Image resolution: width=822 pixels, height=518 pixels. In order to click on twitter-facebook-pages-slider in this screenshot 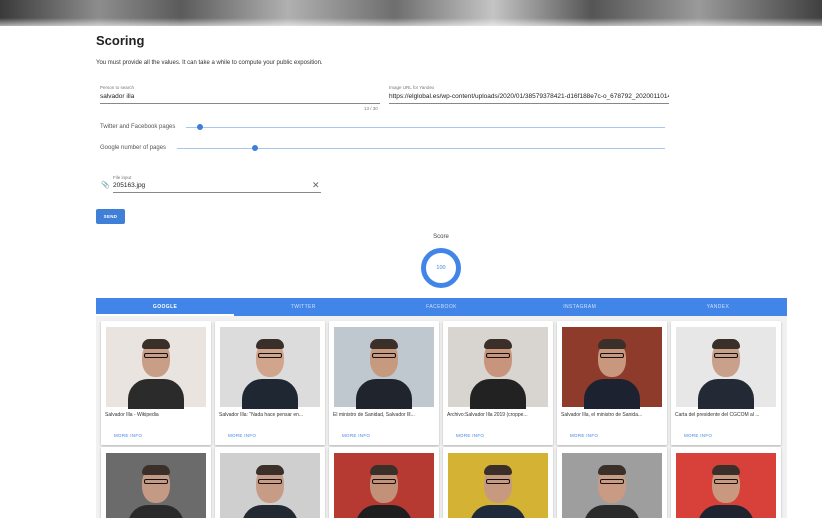, I will do `click(425, 127)`.